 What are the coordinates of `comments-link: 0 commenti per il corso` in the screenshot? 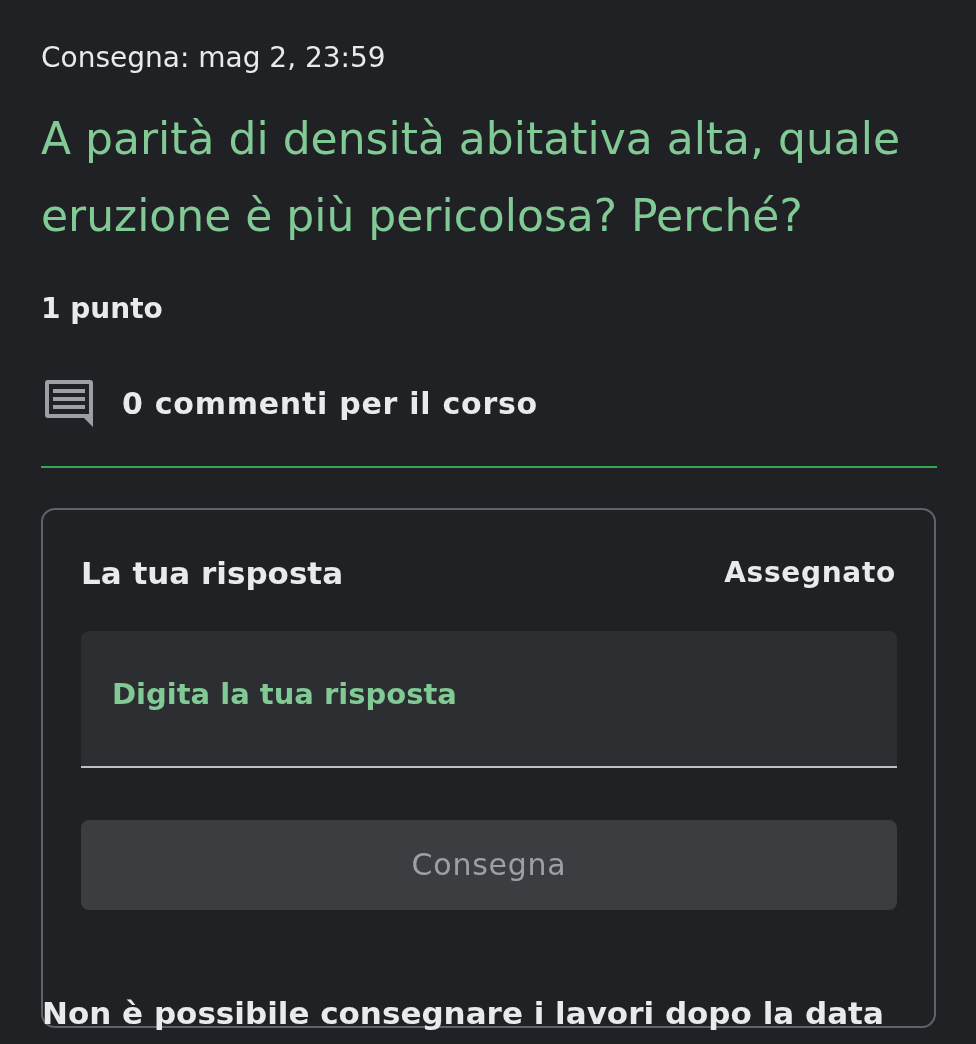 It's located at (330, 403).